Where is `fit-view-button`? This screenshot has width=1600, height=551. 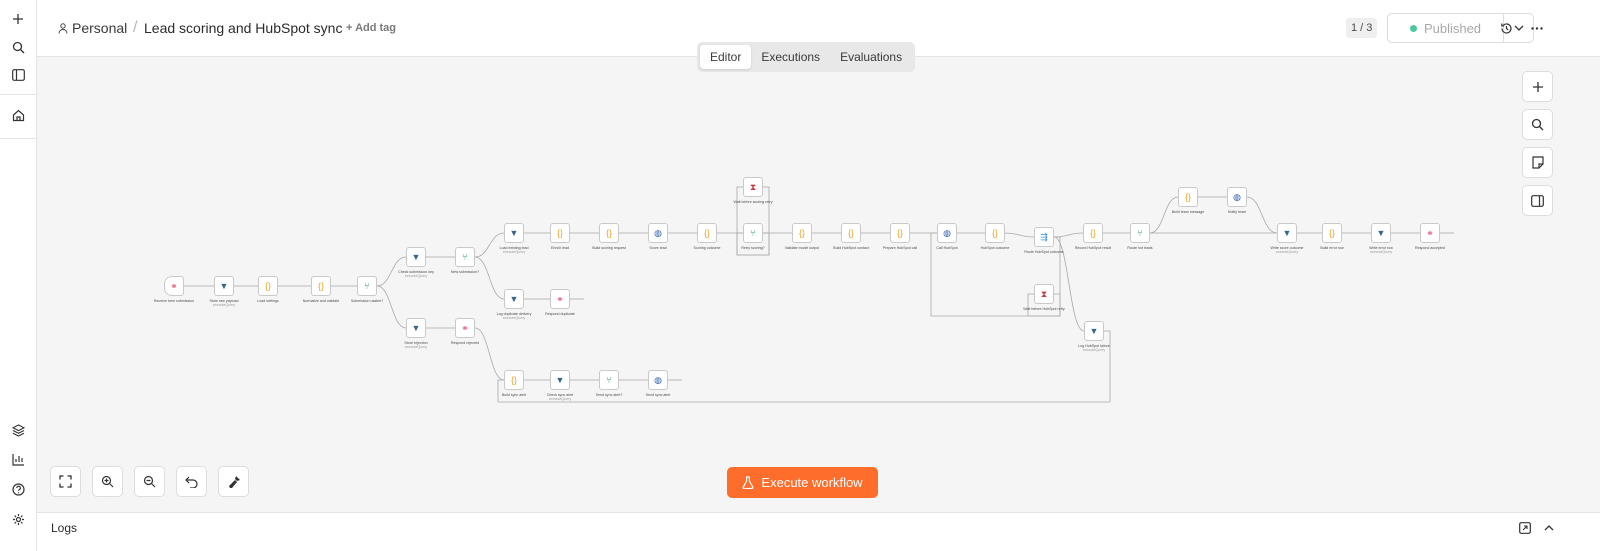 fit-view-button is located at coordinates (65, 481).